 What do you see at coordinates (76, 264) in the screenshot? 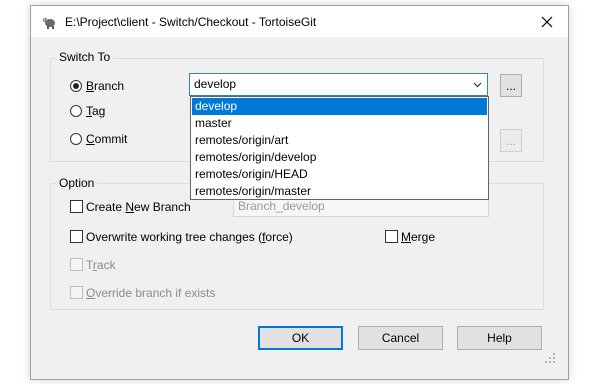
I see `track-checkbox` at bounding box center [76, 264].